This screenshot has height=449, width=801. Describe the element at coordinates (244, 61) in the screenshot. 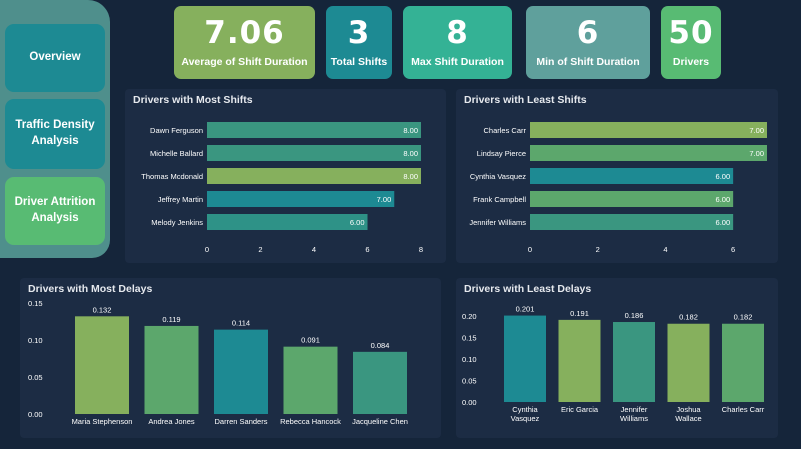

I see `kpi-label: Average of Shift Duration` at that location.